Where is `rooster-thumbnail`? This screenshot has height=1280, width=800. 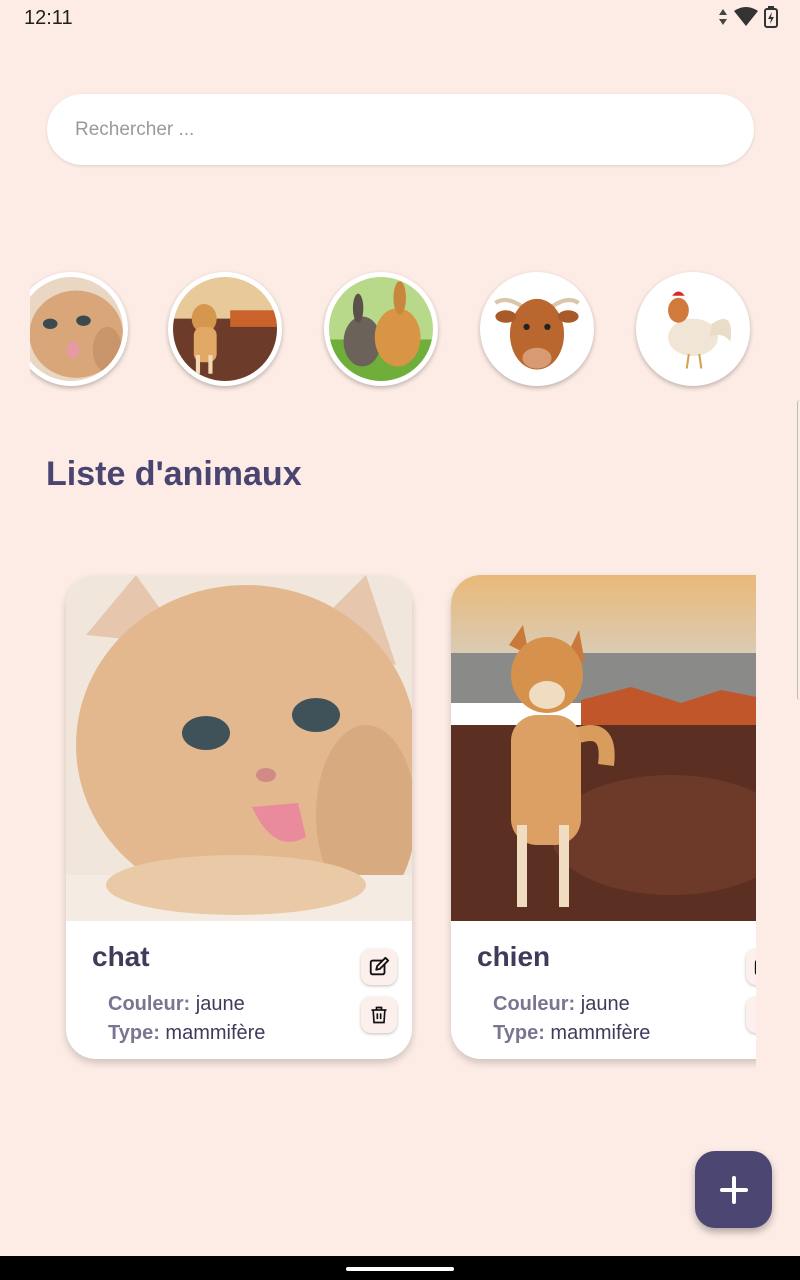 rooster-thumbnail is located at coordinates (693, 329).